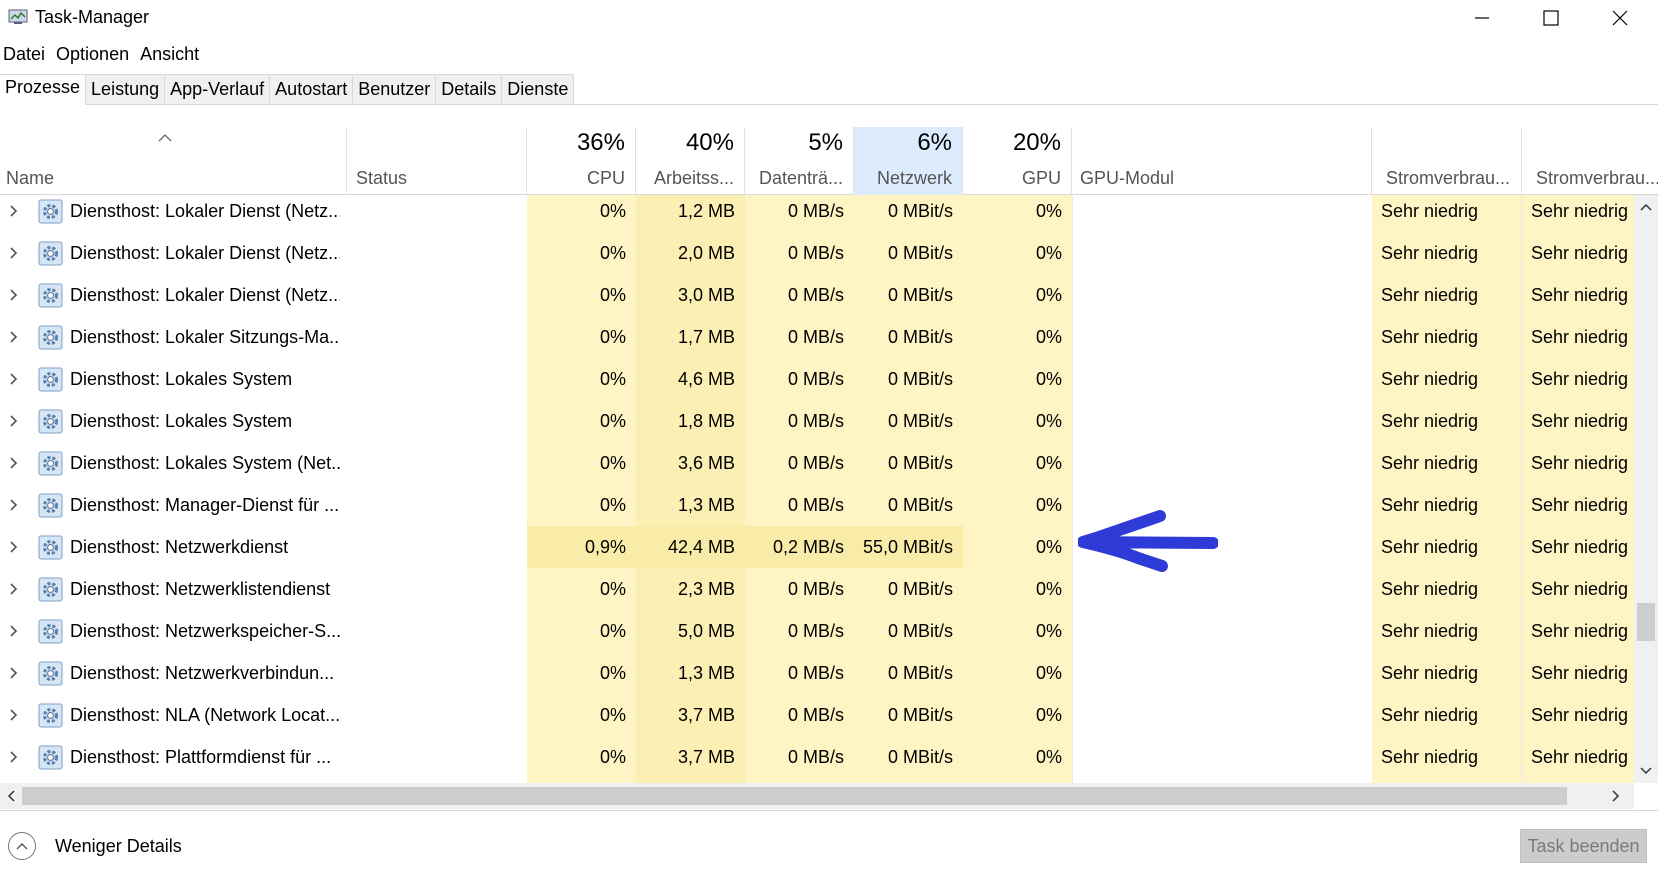 The image size is (1658, 881). What do you see at coordinates (395, 89) in the screenshot?
I see `tab-benutzer: Benutzer` at bounding box center [395, 89].